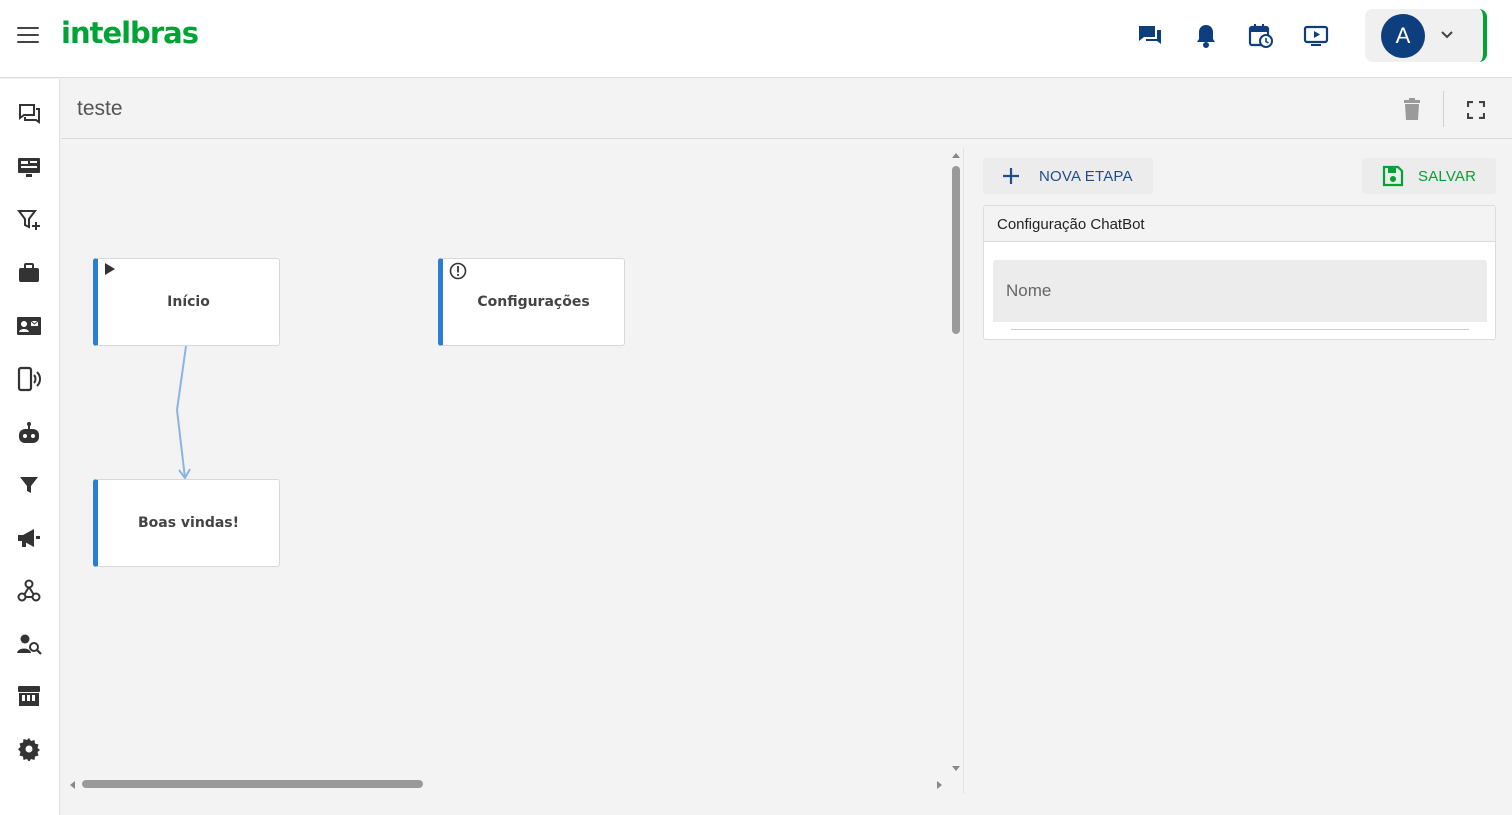 The image size is (1512, 815). What do you see at coordinates (956, 769) in the screenshot?
I see `scroll-down-icon` at bounding box center [956, 769].